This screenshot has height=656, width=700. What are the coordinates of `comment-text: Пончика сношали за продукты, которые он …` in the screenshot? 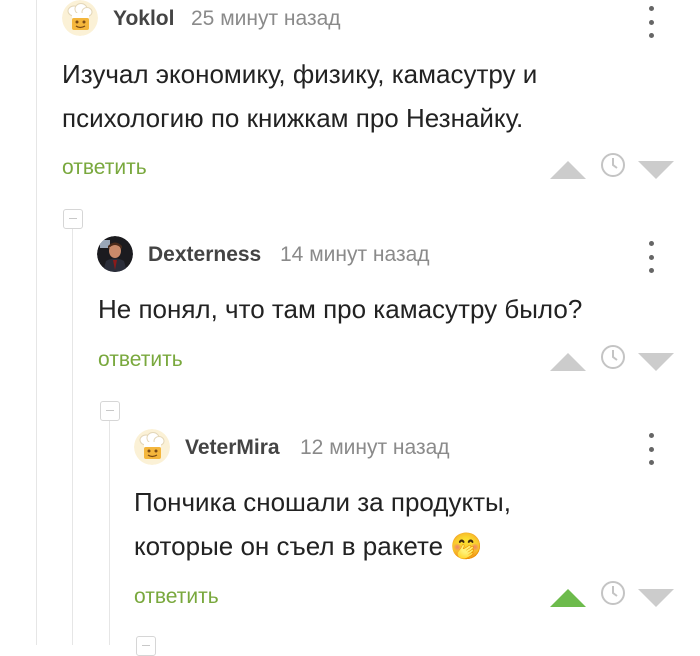 It's located at (322, 524).